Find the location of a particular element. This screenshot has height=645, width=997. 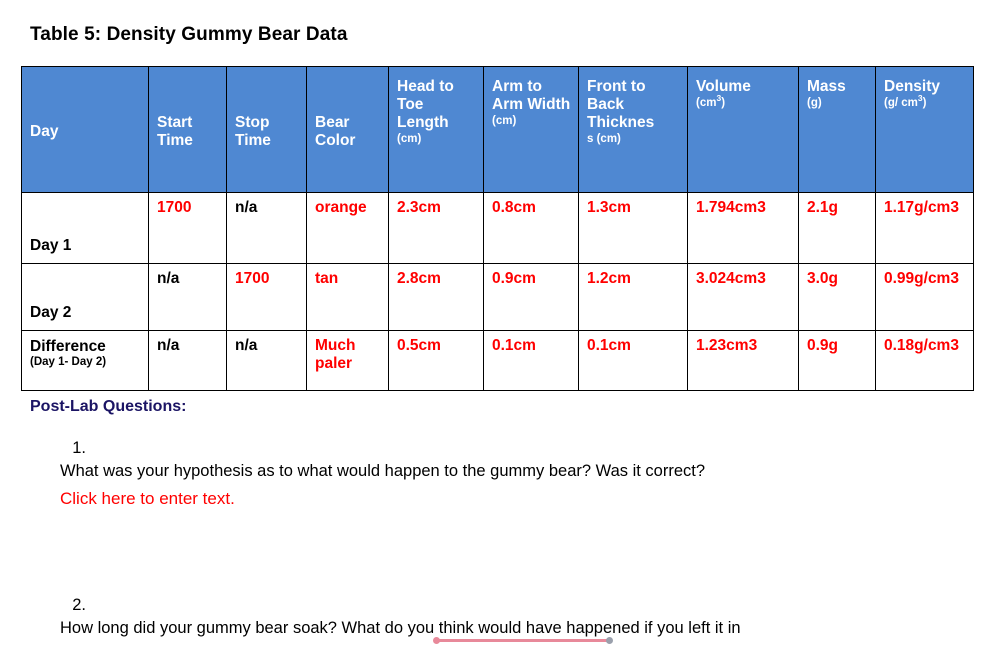

row-label-day-2-text: Day 2 is located at coordinates (51, 312).